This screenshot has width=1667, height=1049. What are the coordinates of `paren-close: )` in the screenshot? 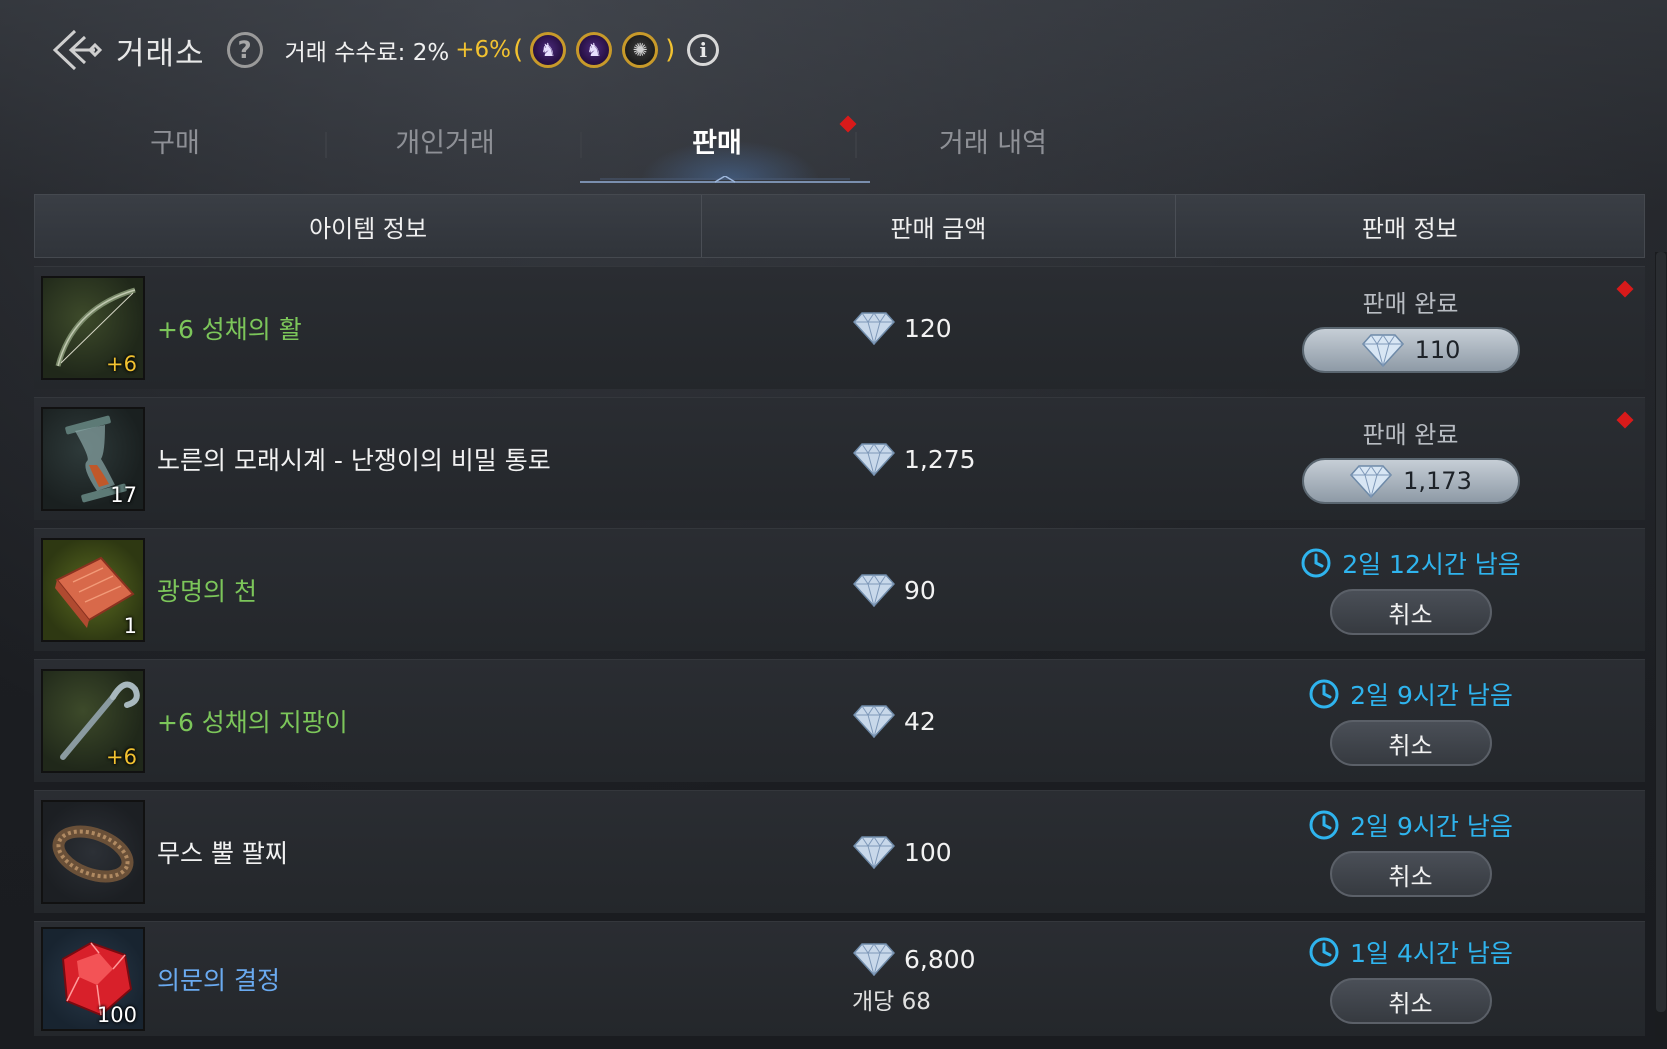 It's located at (670, 50).